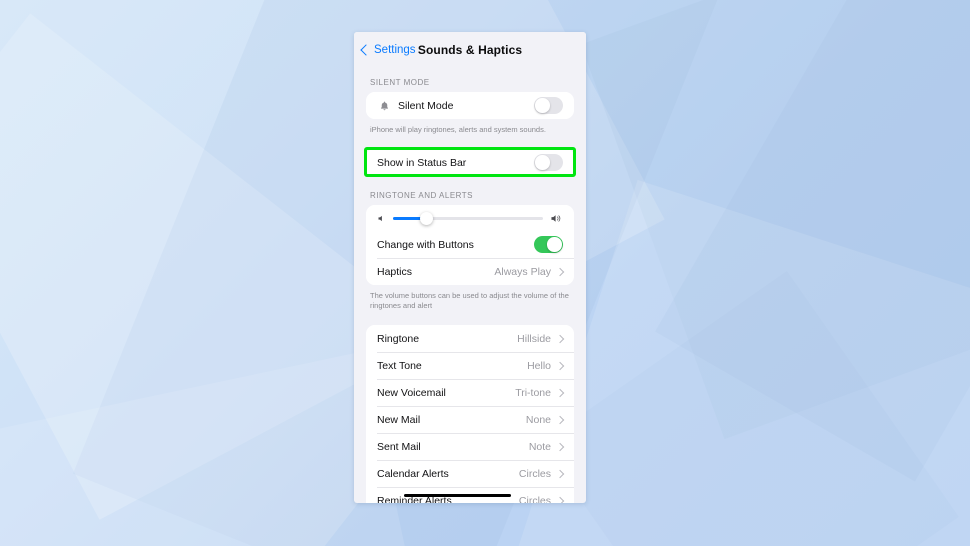 The image size is (970, 546). Describe the element at coordinates (399, 419) in the screenshot. I see `row-label: New Mail` at that location.